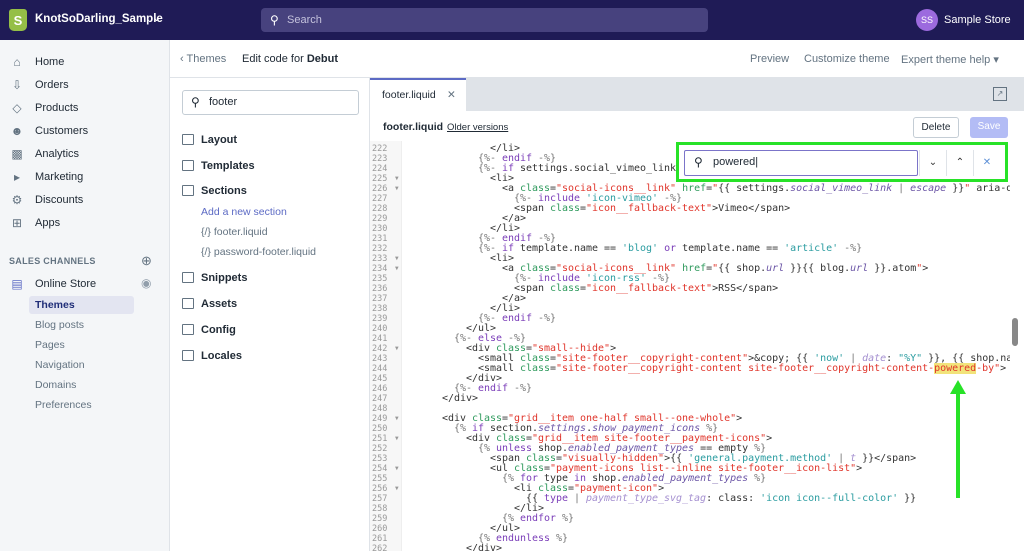 Image resolution: width=1024 pixels, height=551 pixels. I want to click on global-search-input: ⚲ Search, so click(484, 20).